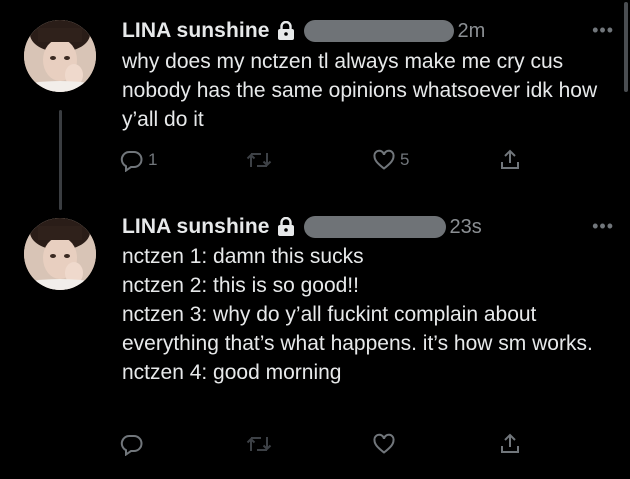 The height and width of the screenshot is (479, 630). I want to click on timestamp: 23s, so click(466, 227).